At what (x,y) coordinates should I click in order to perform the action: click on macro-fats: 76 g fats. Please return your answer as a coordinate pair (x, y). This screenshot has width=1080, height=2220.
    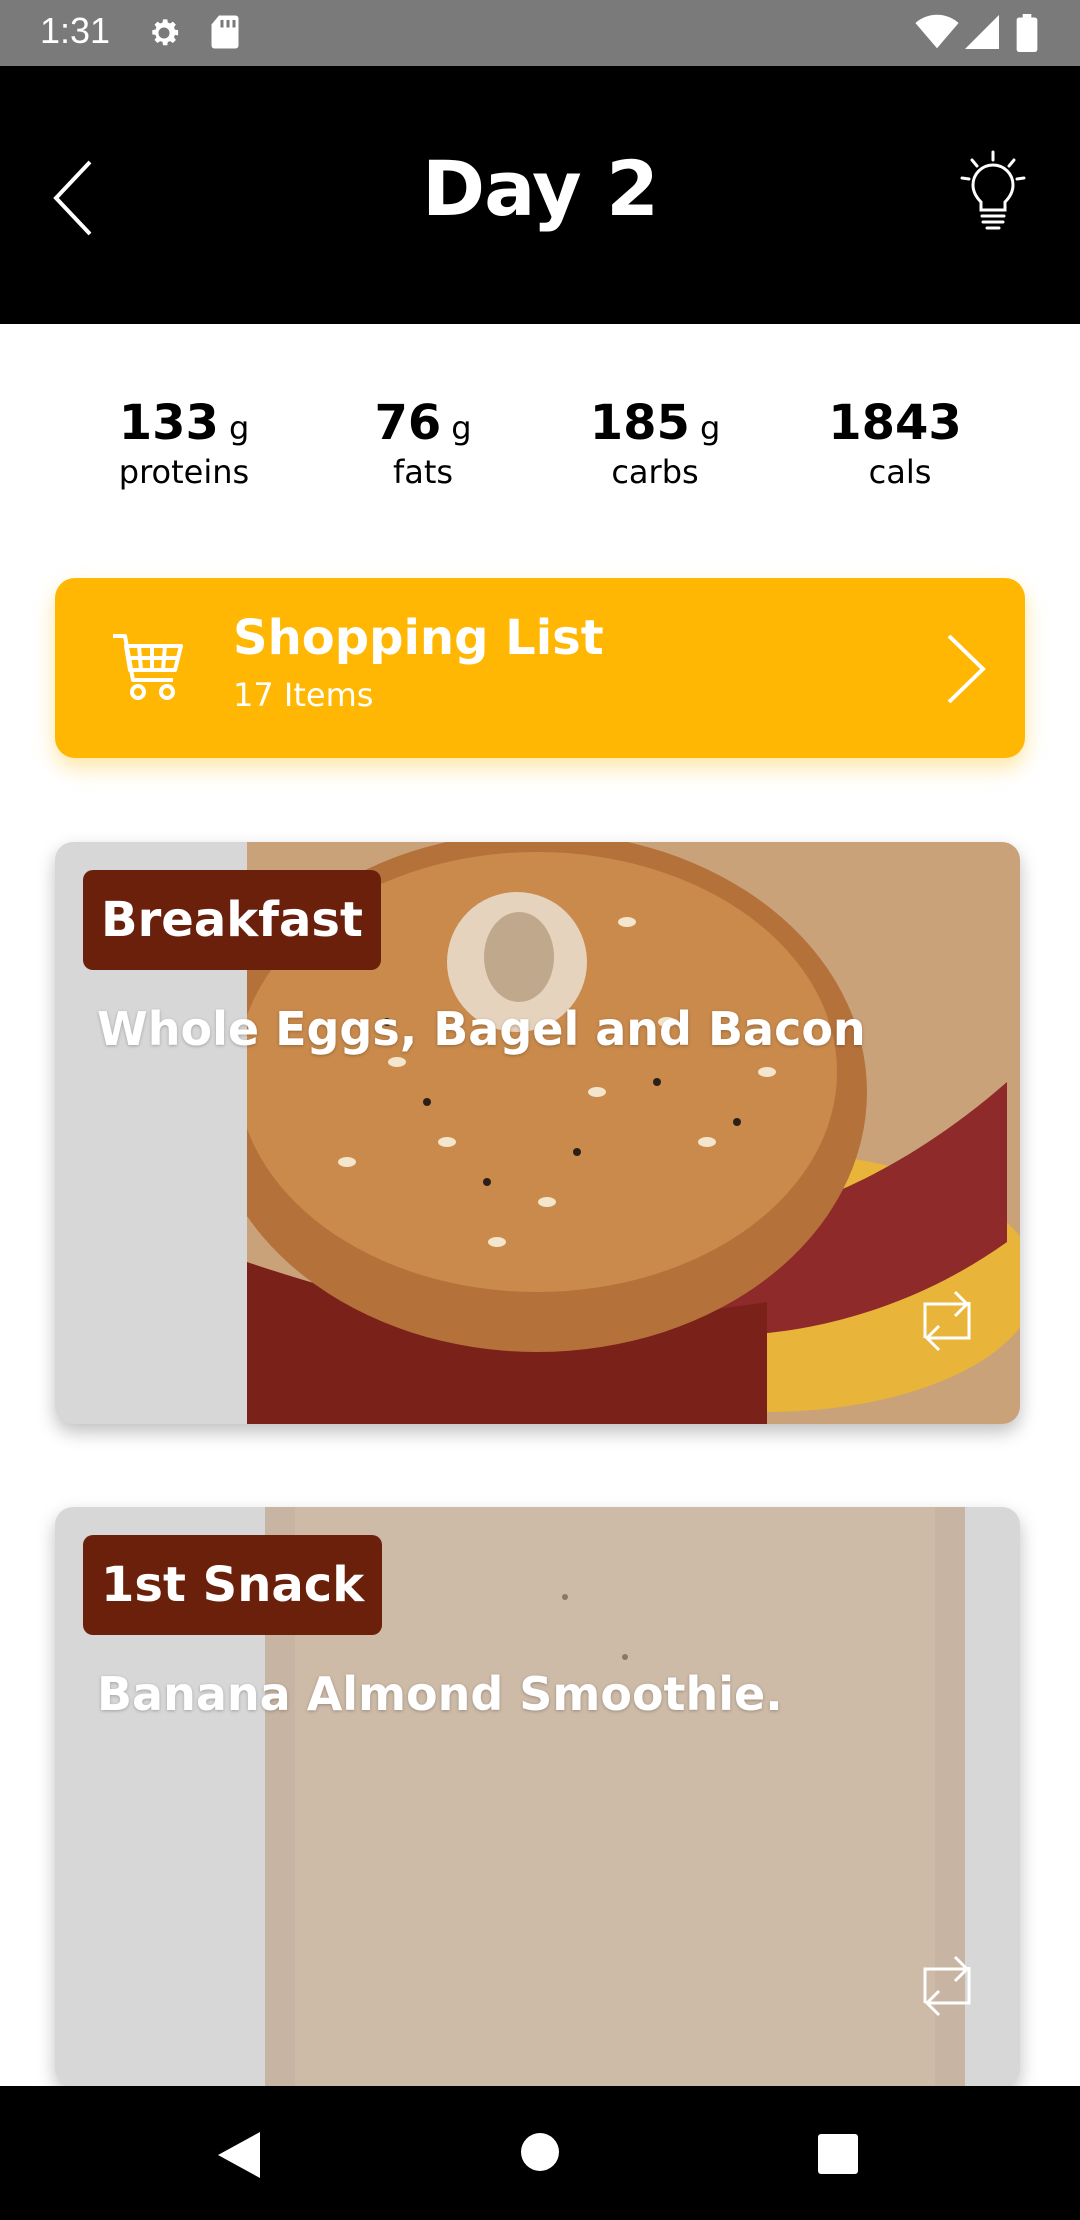
    Looking at the image, I should click on (423, 443).